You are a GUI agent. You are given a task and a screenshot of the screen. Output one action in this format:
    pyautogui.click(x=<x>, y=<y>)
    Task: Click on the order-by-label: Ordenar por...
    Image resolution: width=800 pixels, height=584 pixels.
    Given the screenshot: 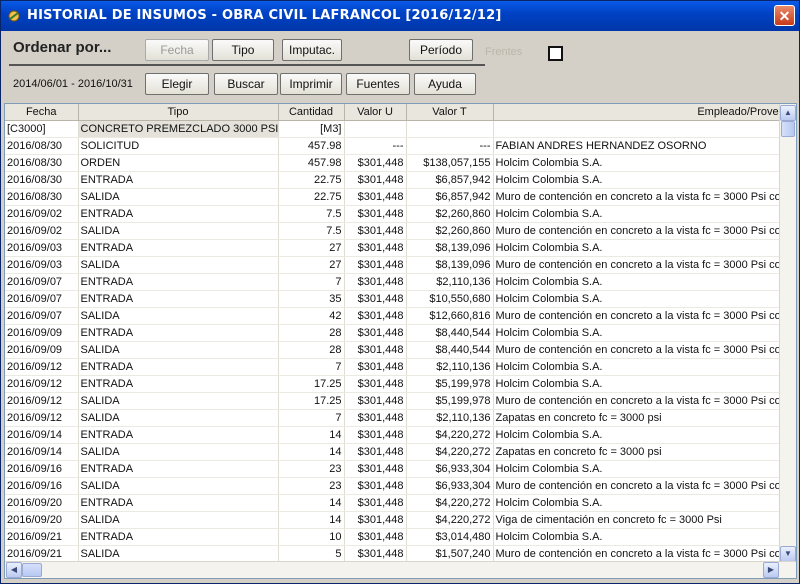 What is the action you would take?
    pyautogui.click(x=62, y=47)
    